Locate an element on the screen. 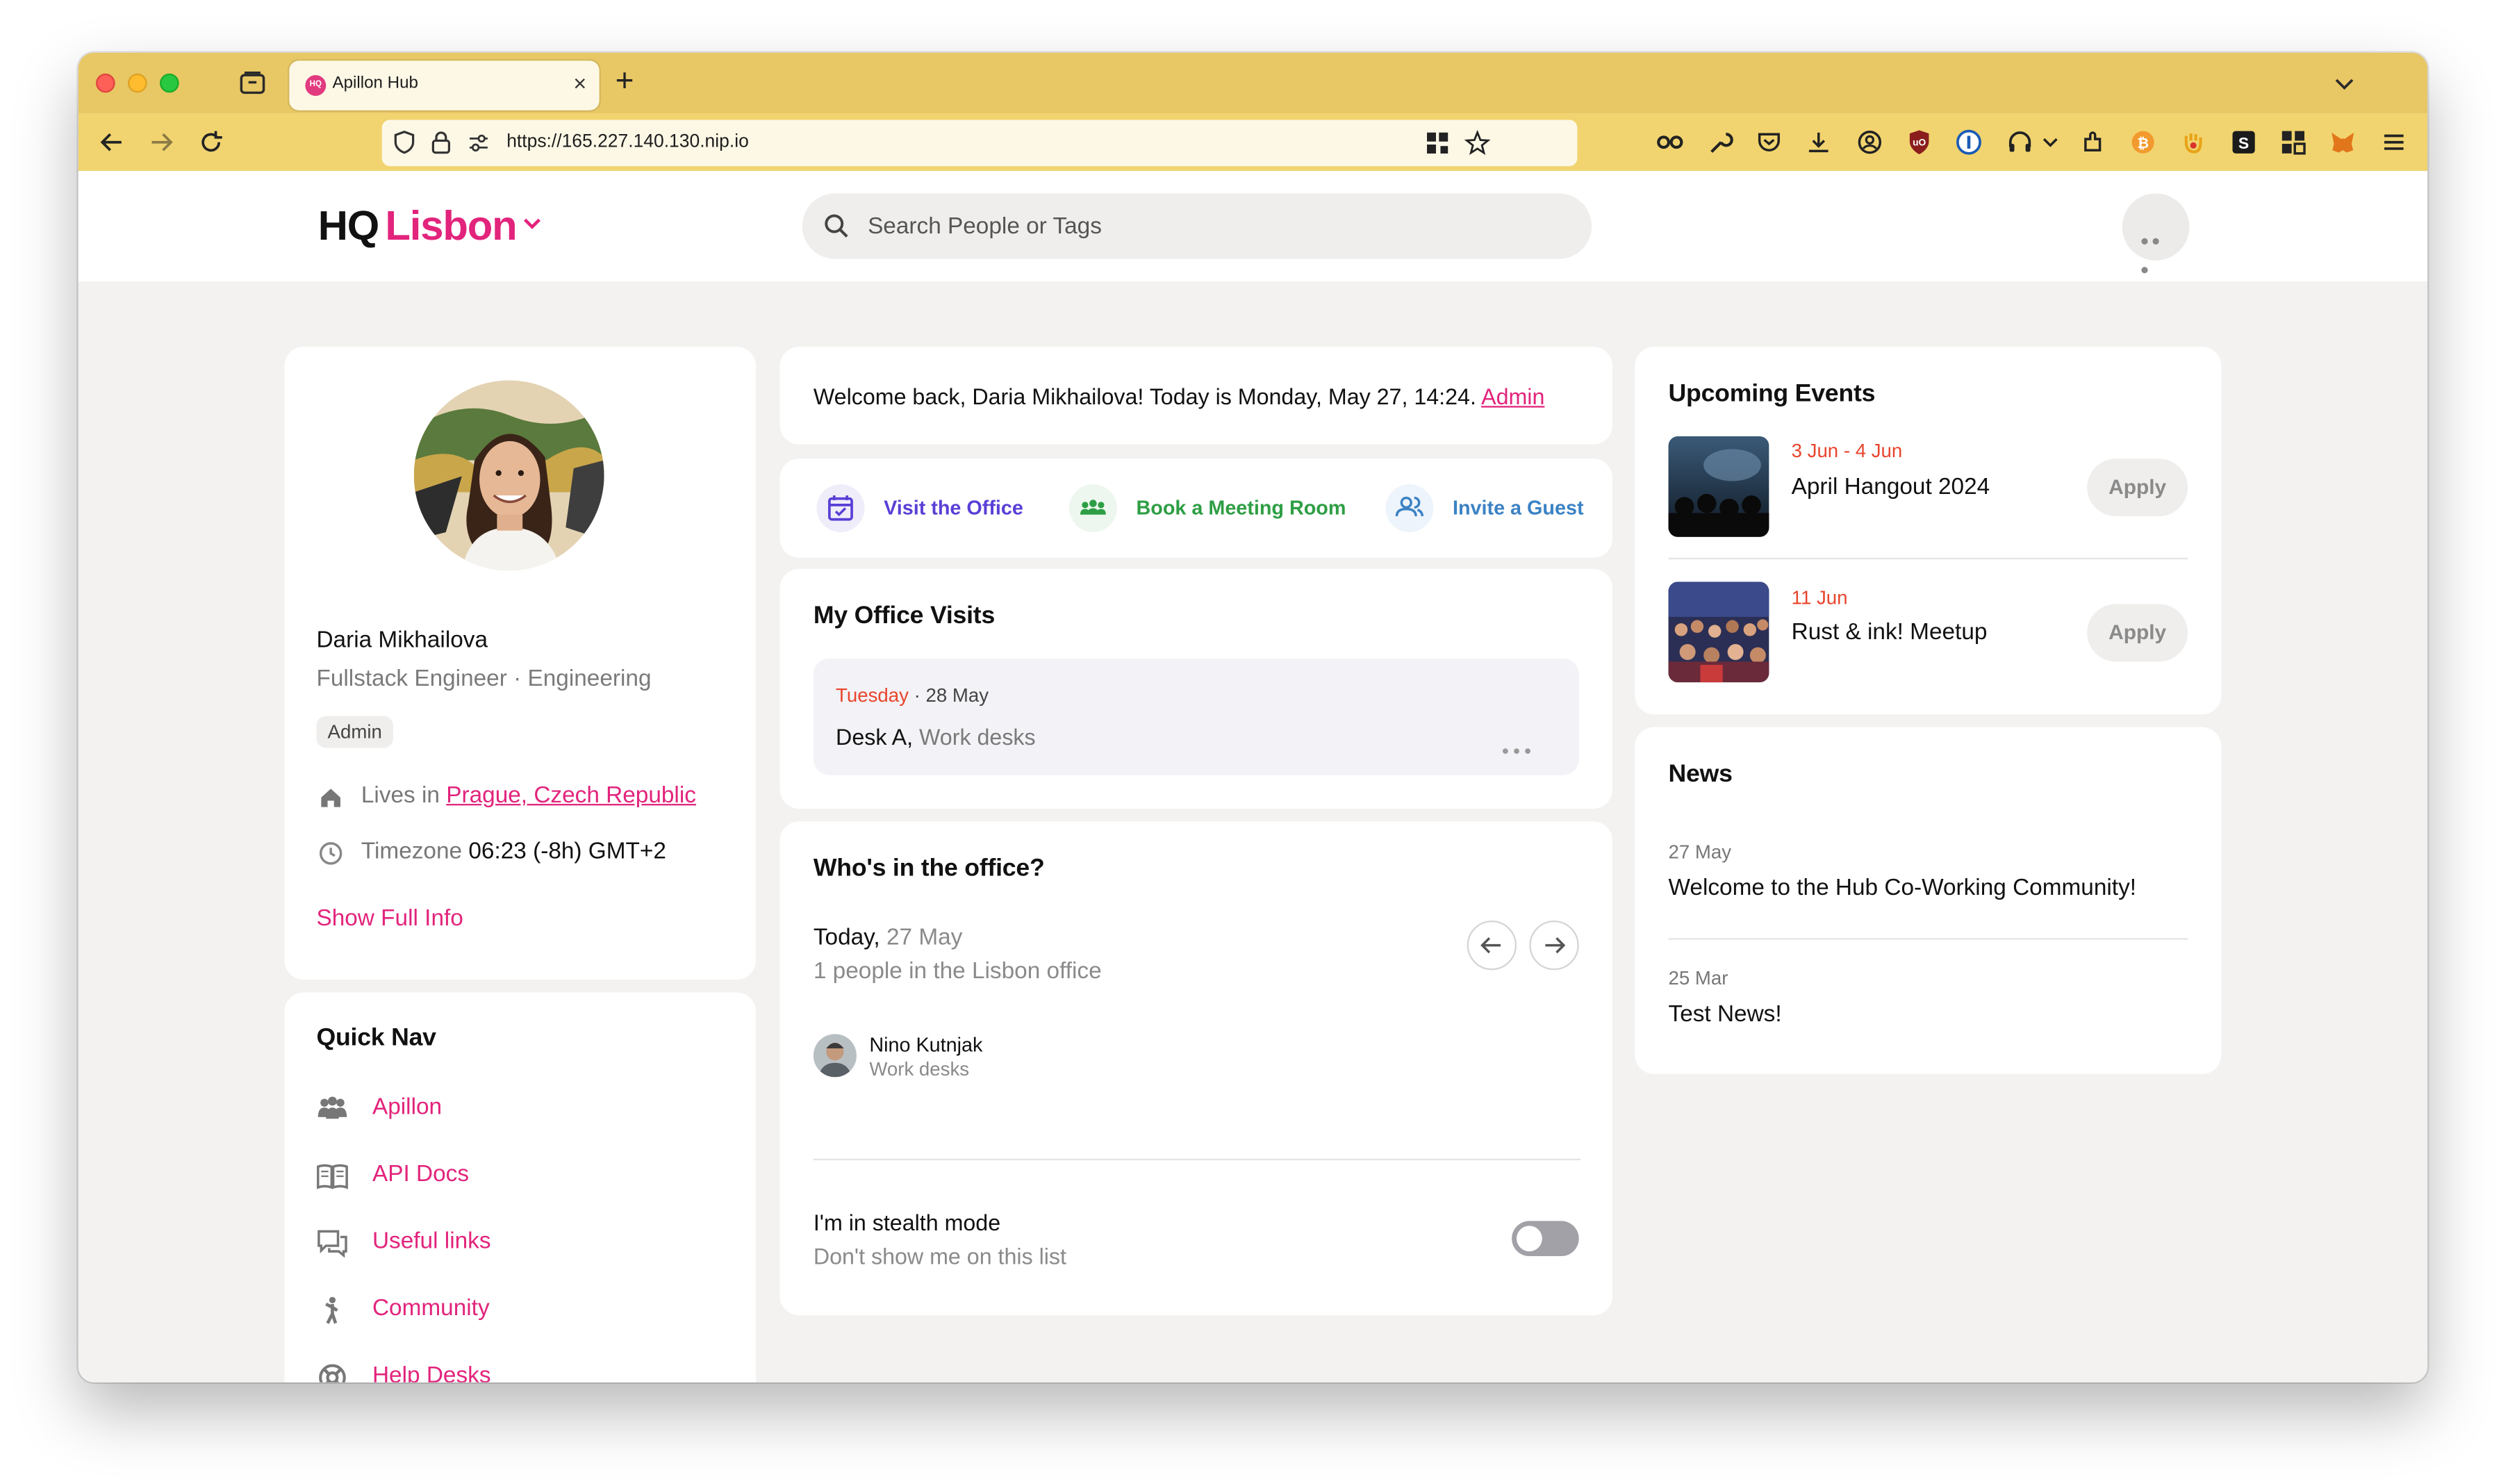 This screenshot has width=2501, height=1484. action-label: Visit the Office is located at coordinates (953, 508).